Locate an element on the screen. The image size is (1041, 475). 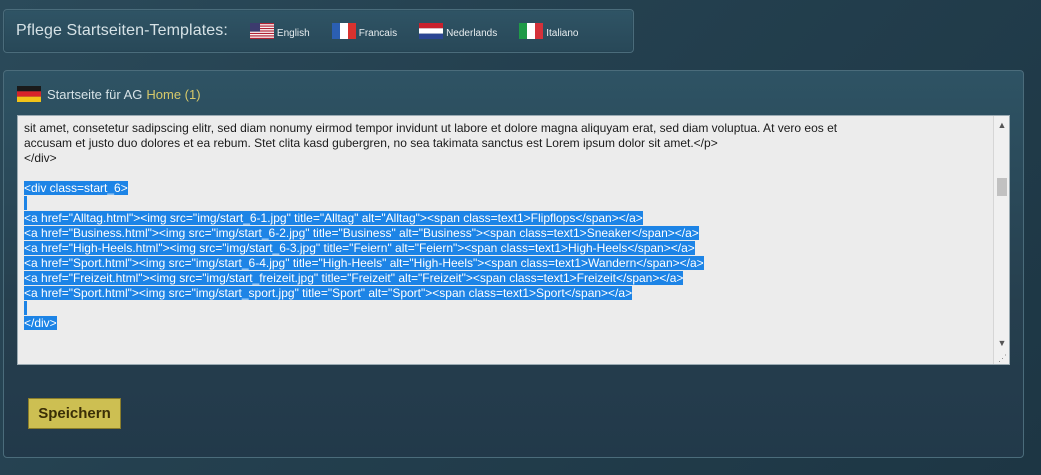
flag-de-icon is located at coordinates (29, 94).